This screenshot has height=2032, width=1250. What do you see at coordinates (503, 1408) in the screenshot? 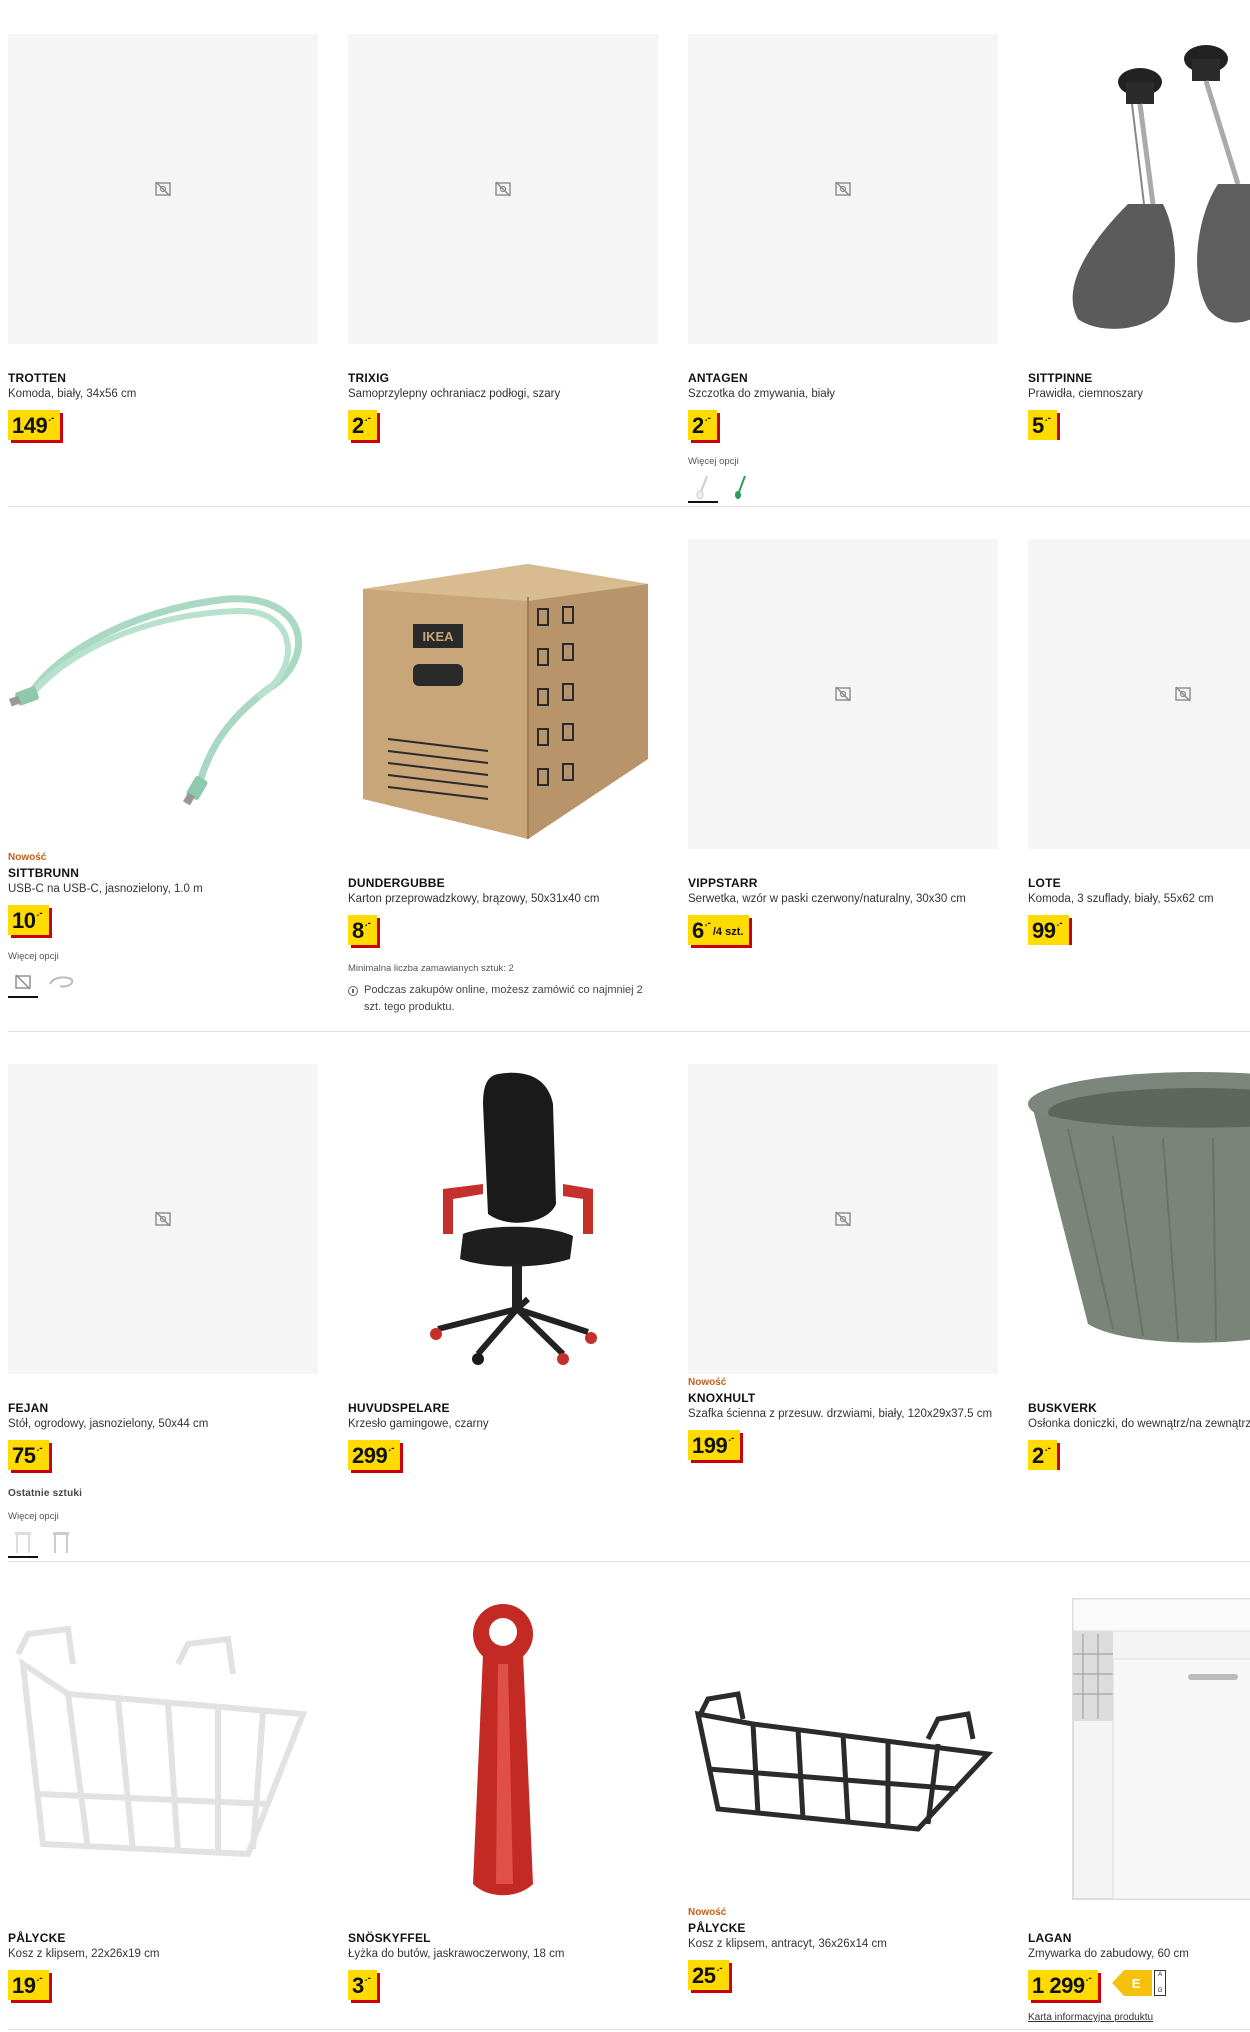
I see `product-name: HUVUDSPELARE` at bounding box center [503, 1408].